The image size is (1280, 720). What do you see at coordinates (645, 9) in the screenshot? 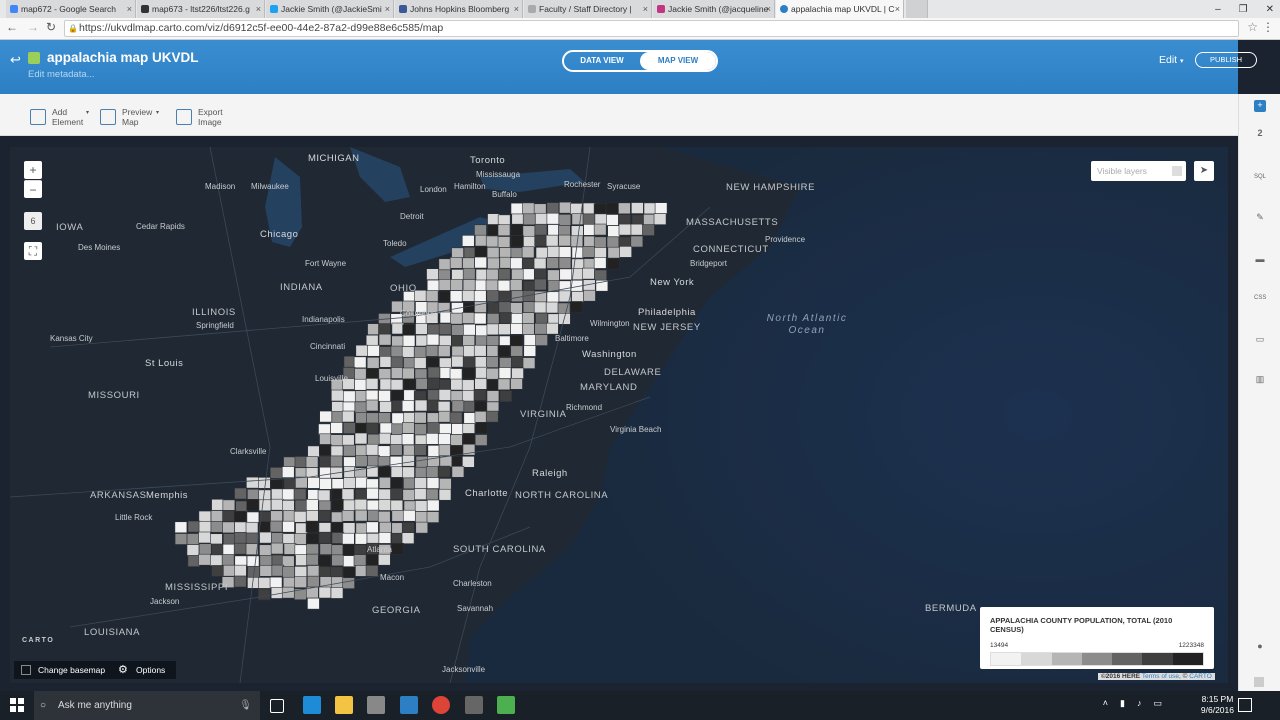
I see `close-icon: ×` at bounding box center [645, 9].